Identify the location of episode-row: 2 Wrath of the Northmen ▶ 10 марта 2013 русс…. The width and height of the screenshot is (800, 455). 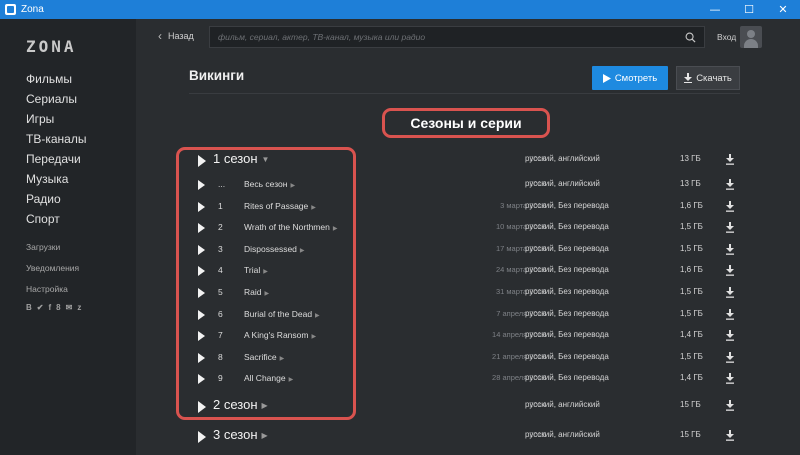
(464, 228).